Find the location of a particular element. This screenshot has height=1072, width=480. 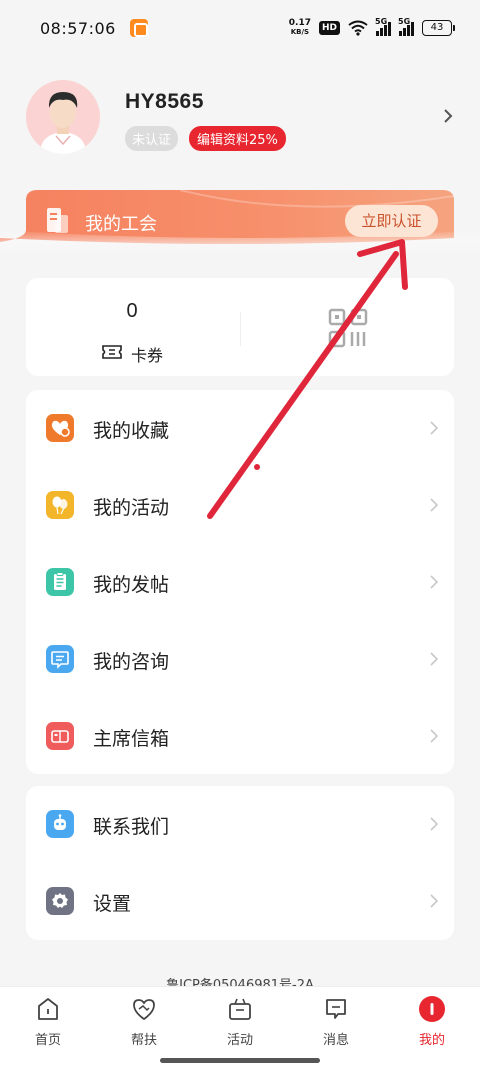

app-notification-icon is located at coordinates (138, 28).